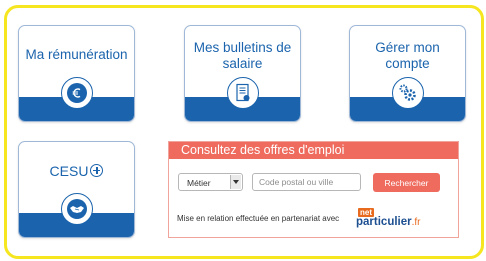 This screenshot has height=261, width=486. Describe the element at coordinates (242, 55) in the screenshot. I see `tile-title: Mes bulletins de salaire` at that location.